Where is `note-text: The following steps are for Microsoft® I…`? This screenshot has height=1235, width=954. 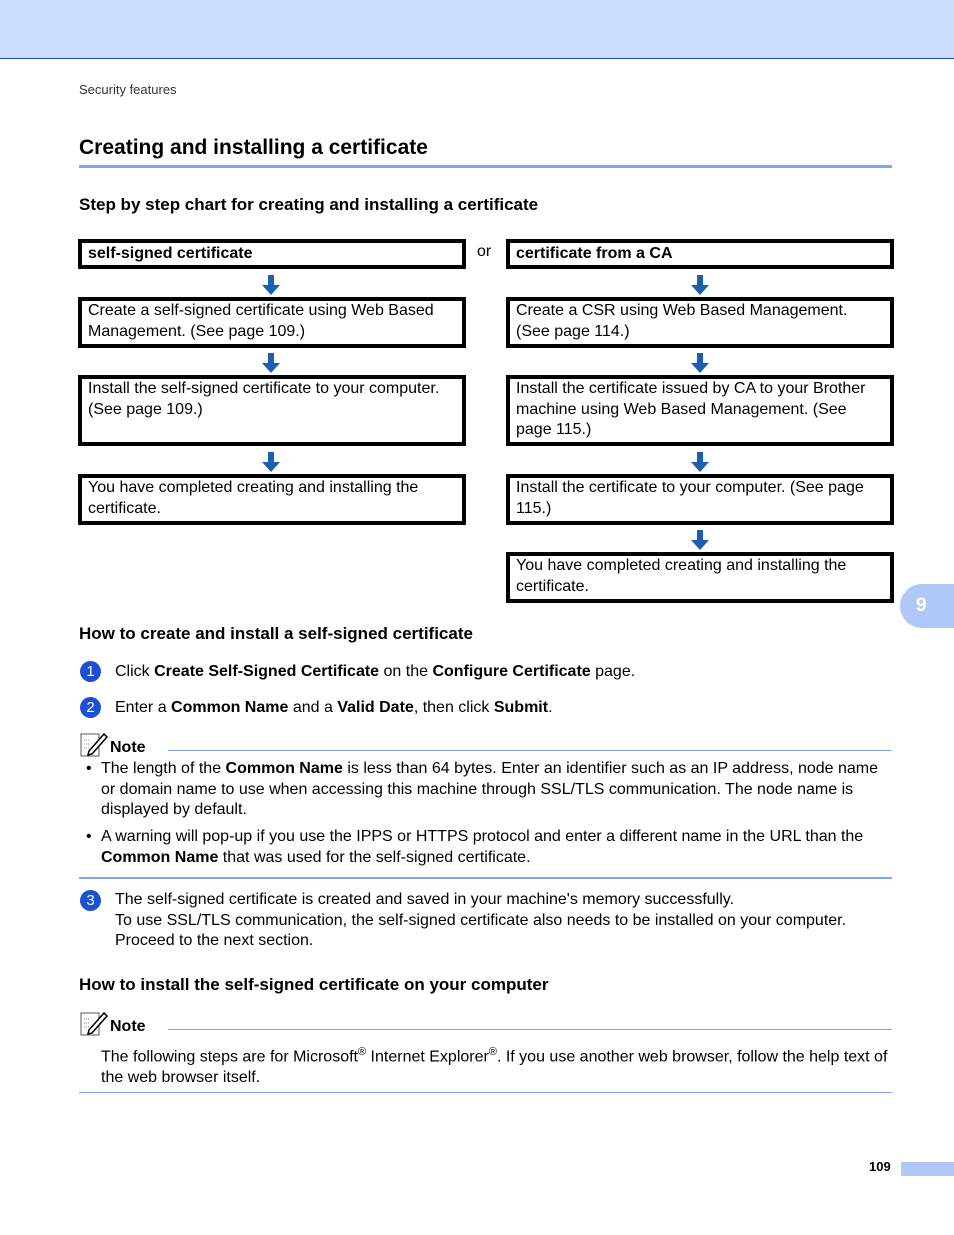 note-text: The following steps are for Microsoft® I… is located at coordinates (494, 1066).